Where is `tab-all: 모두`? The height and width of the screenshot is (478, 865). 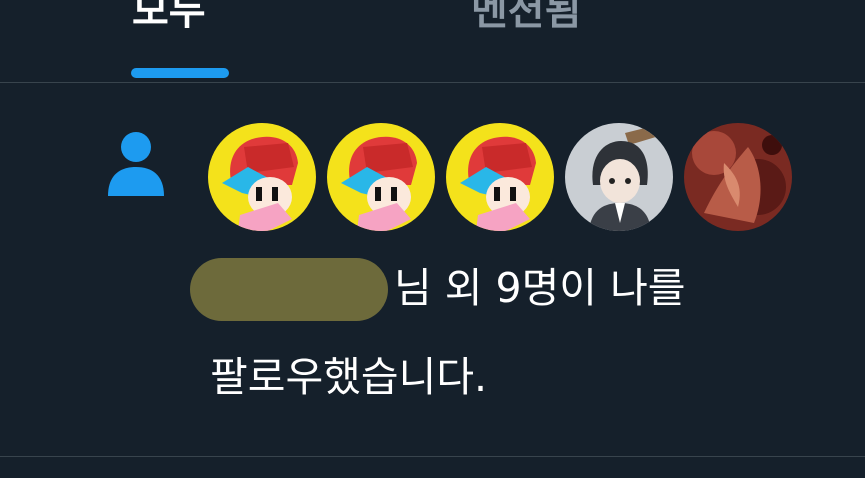 tab-all: 모두 is located at coordinates (169, 18).